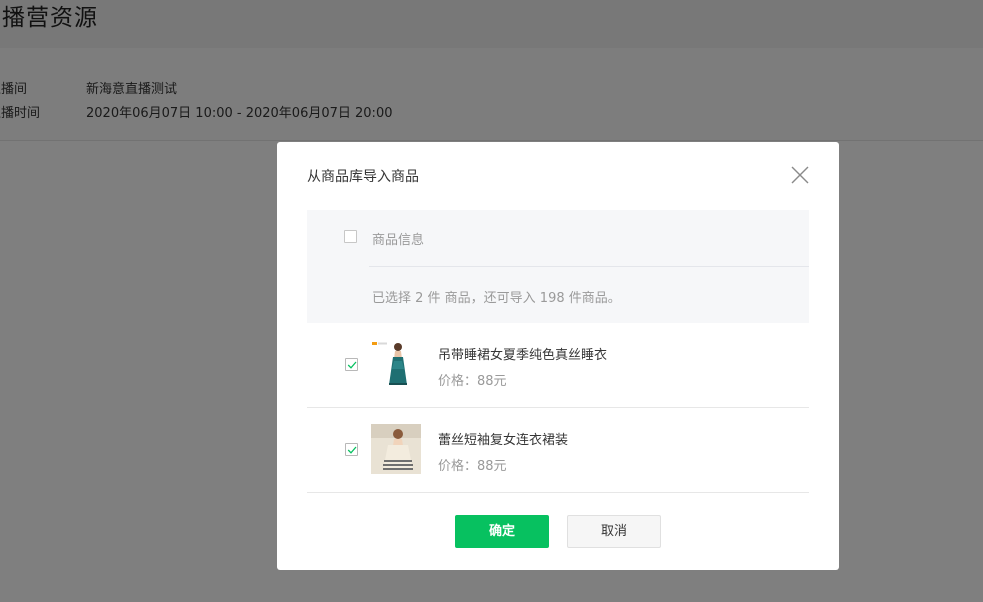  What do you see at coordinates (503, 440) in the screenshot?
I see `product-name: 蕾丝短袖复女连衣裙装` at bounding box center [503, 440].